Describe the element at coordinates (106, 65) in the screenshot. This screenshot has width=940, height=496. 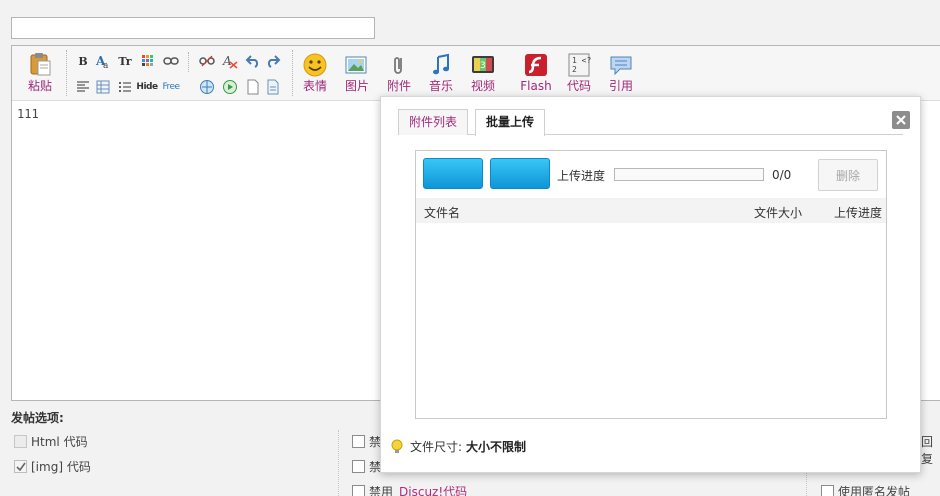
I see `svg-text: a` at that location.